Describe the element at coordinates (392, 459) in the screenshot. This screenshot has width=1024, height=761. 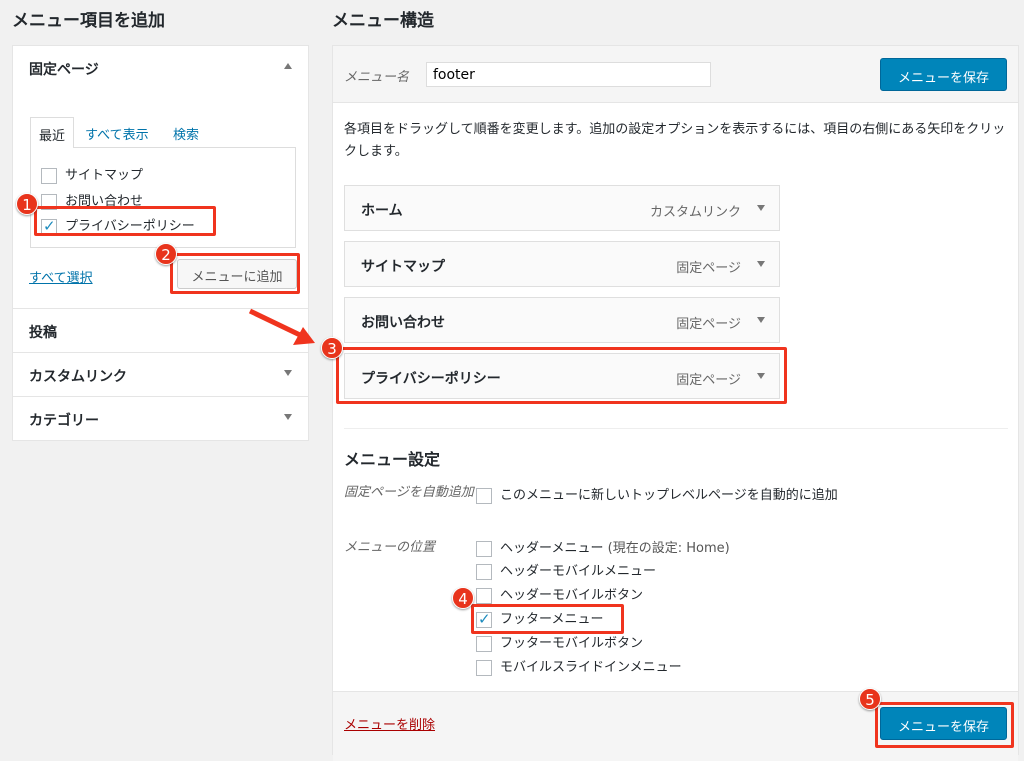
I see `menu-settings-title: メニュー設定` at that location.